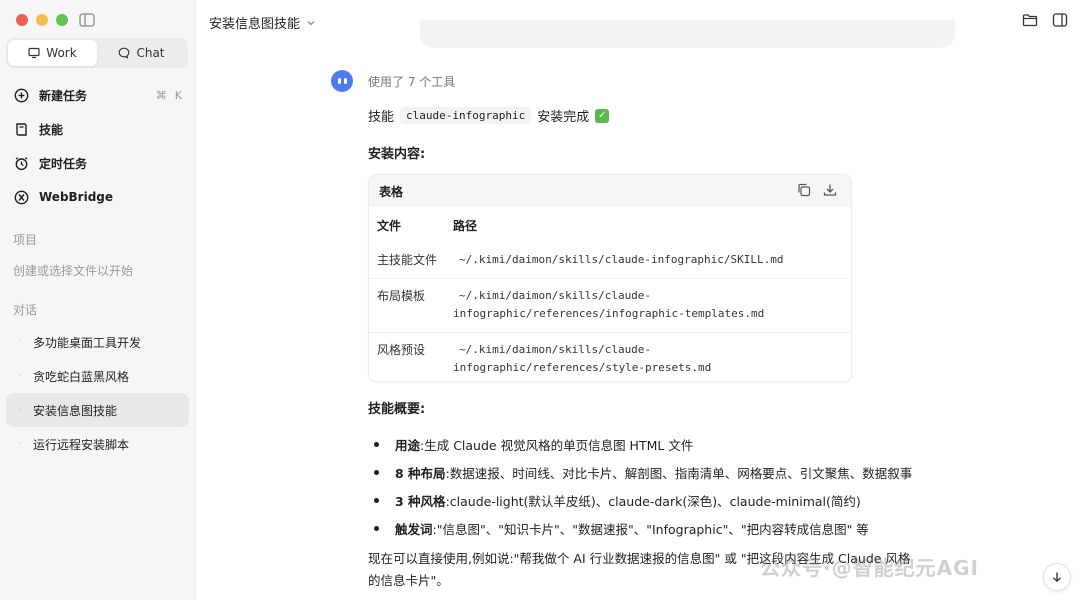 Image resolution: width=1080 pixels, height=600 pixels. I want to click on table-cell-file: 主技能文件, so click(407, 260).